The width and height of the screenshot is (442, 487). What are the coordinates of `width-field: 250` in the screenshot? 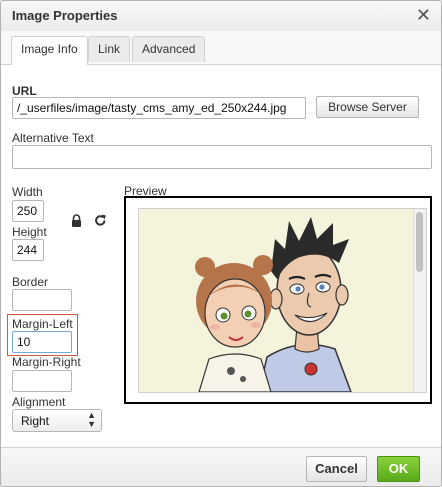 It's located at (28, 211).